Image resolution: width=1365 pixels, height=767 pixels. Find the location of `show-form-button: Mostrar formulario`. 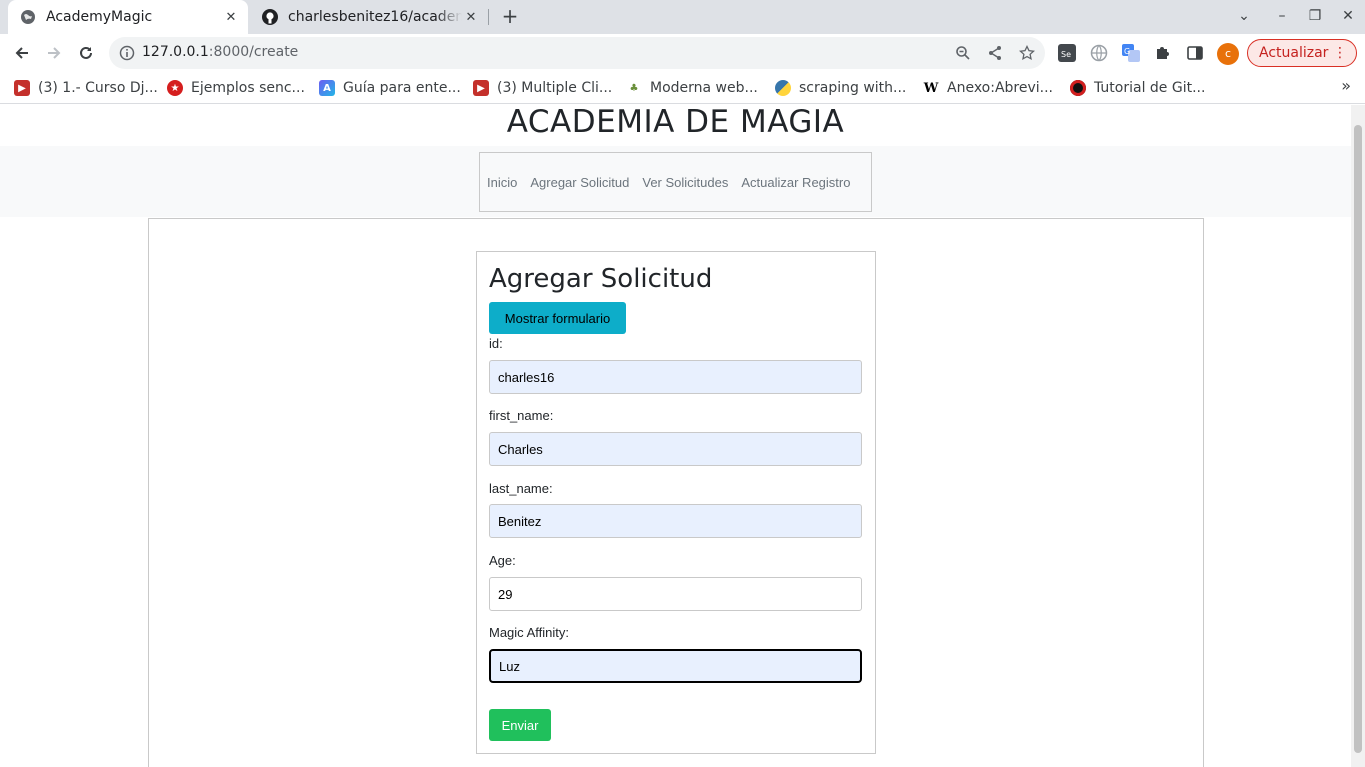

show-form-button: Mostrar formulario is located at coordinates (557, 318).